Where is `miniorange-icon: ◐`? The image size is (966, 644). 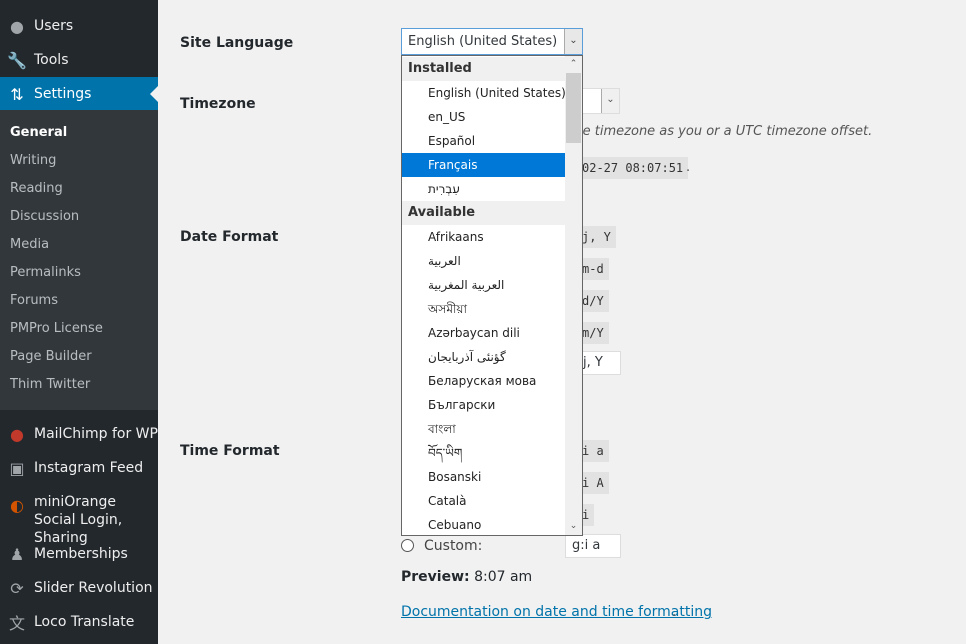 miniorange-icon: ◐ is located at coordinates (17, 505).